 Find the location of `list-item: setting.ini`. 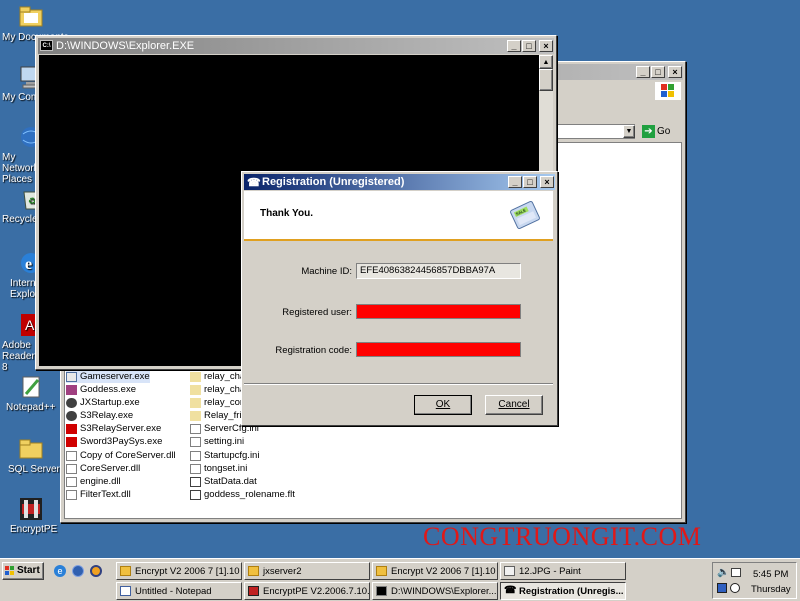

list-item: setting.ini is located at coordinates (217, 442).